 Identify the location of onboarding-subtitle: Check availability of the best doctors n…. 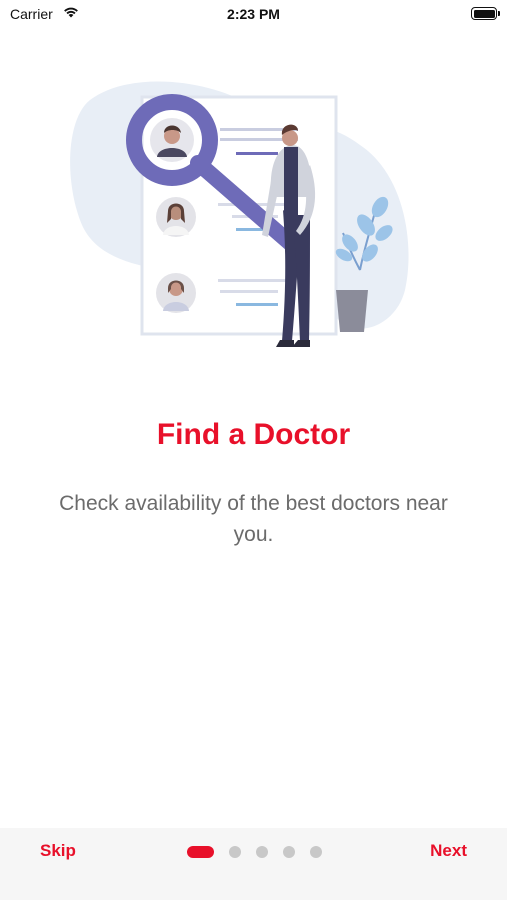
(253, 519).